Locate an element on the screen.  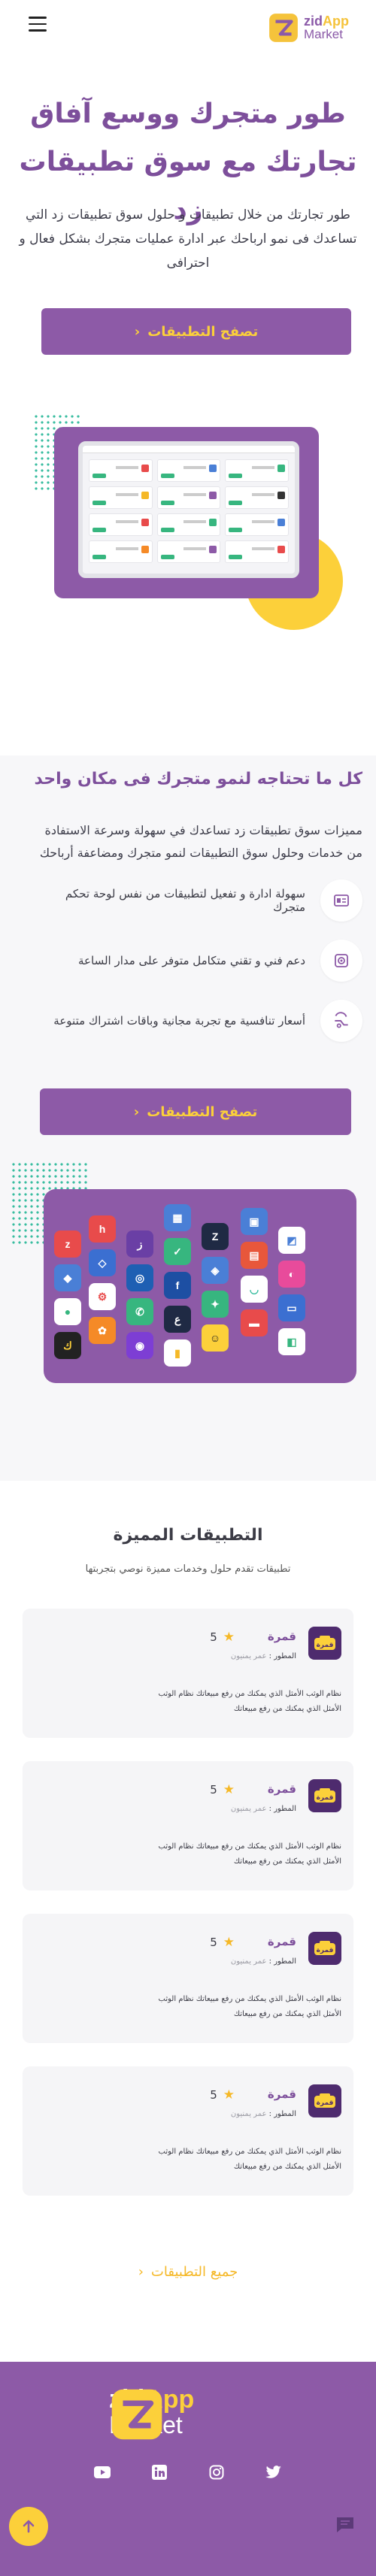
browse-apps-button-2: تصفح التطبيقات ‹ is located at coordinates (195, 1111).